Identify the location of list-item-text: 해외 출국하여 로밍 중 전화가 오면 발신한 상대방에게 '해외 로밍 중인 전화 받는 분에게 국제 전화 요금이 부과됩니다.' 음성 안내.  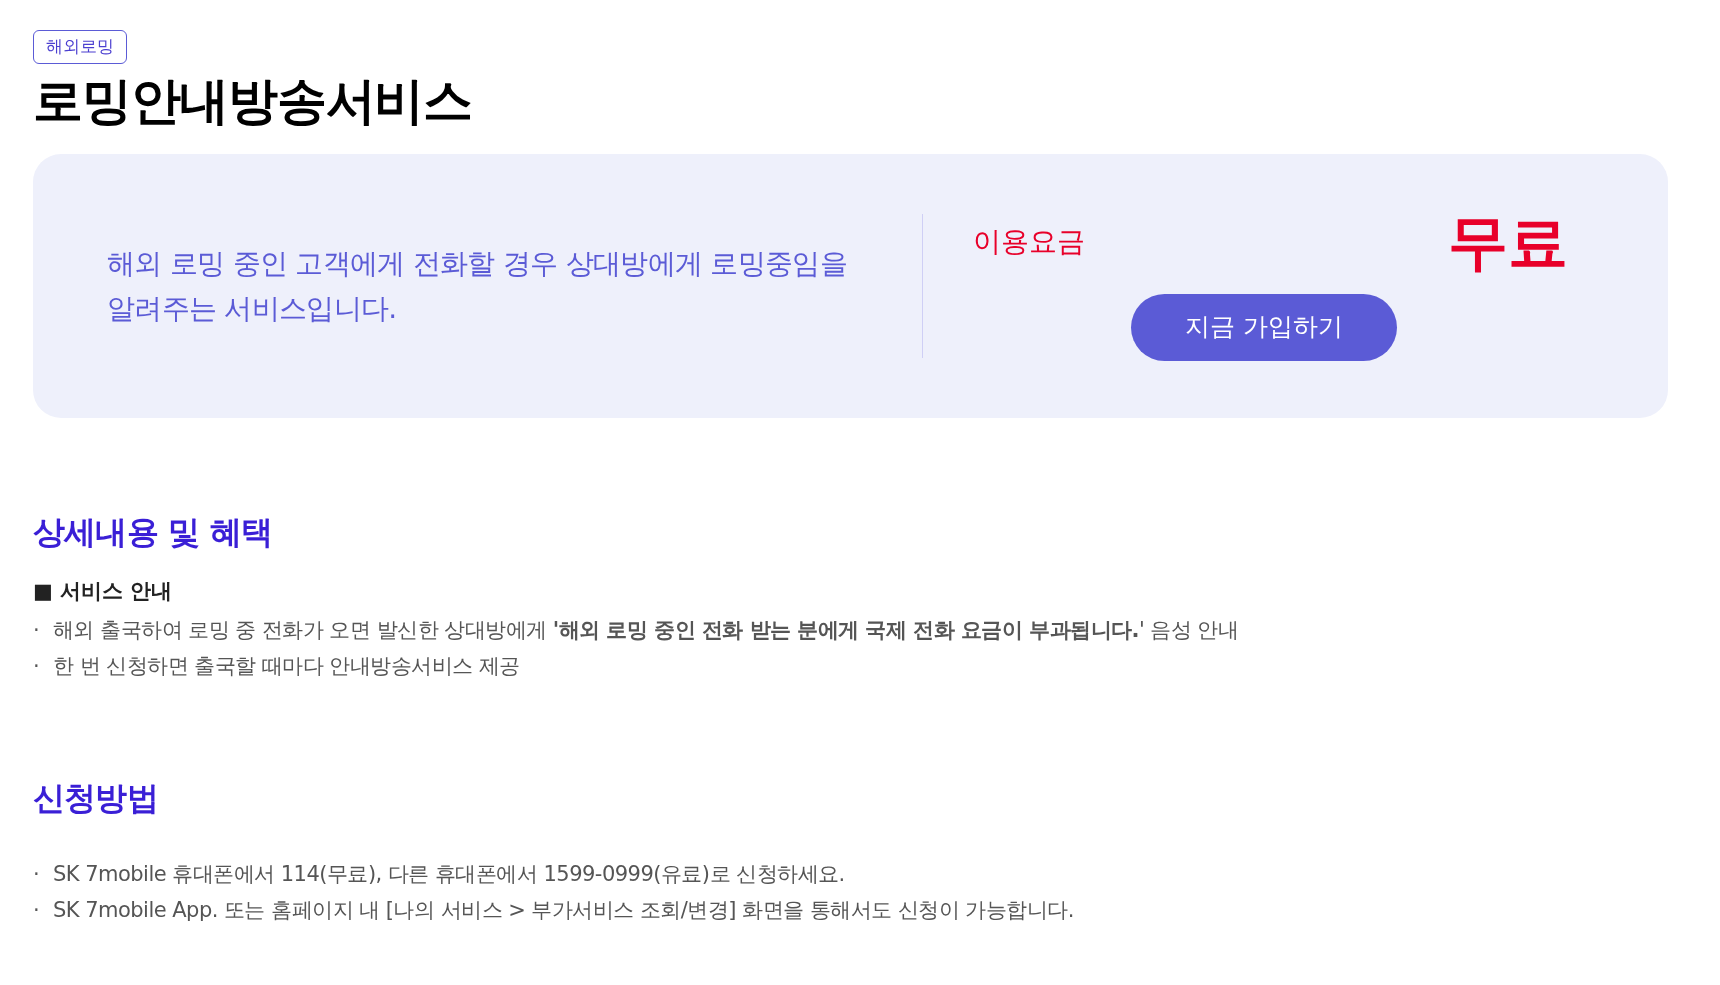
(646, 630).